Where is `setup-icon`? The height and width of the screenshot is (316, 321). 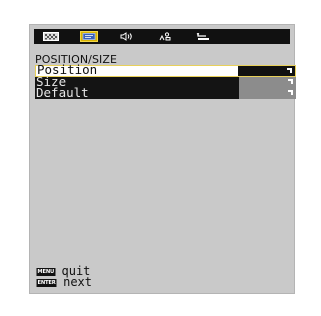 setup-icon is located at coordinates (165, 36).